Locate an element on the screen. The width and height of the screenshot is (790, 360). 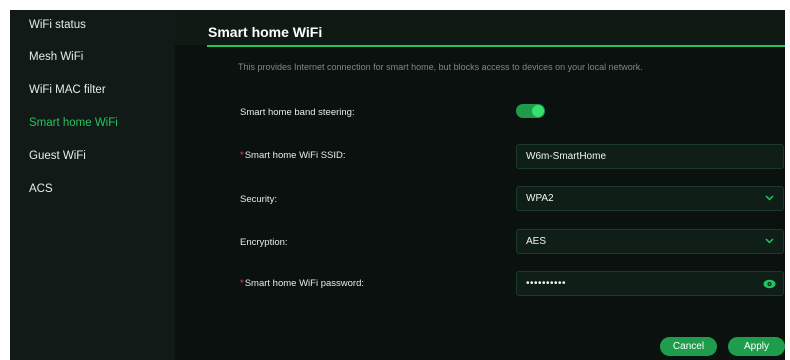
ssid-label: *Smart home WiFi SSID: is located at coordinates (293, 155).